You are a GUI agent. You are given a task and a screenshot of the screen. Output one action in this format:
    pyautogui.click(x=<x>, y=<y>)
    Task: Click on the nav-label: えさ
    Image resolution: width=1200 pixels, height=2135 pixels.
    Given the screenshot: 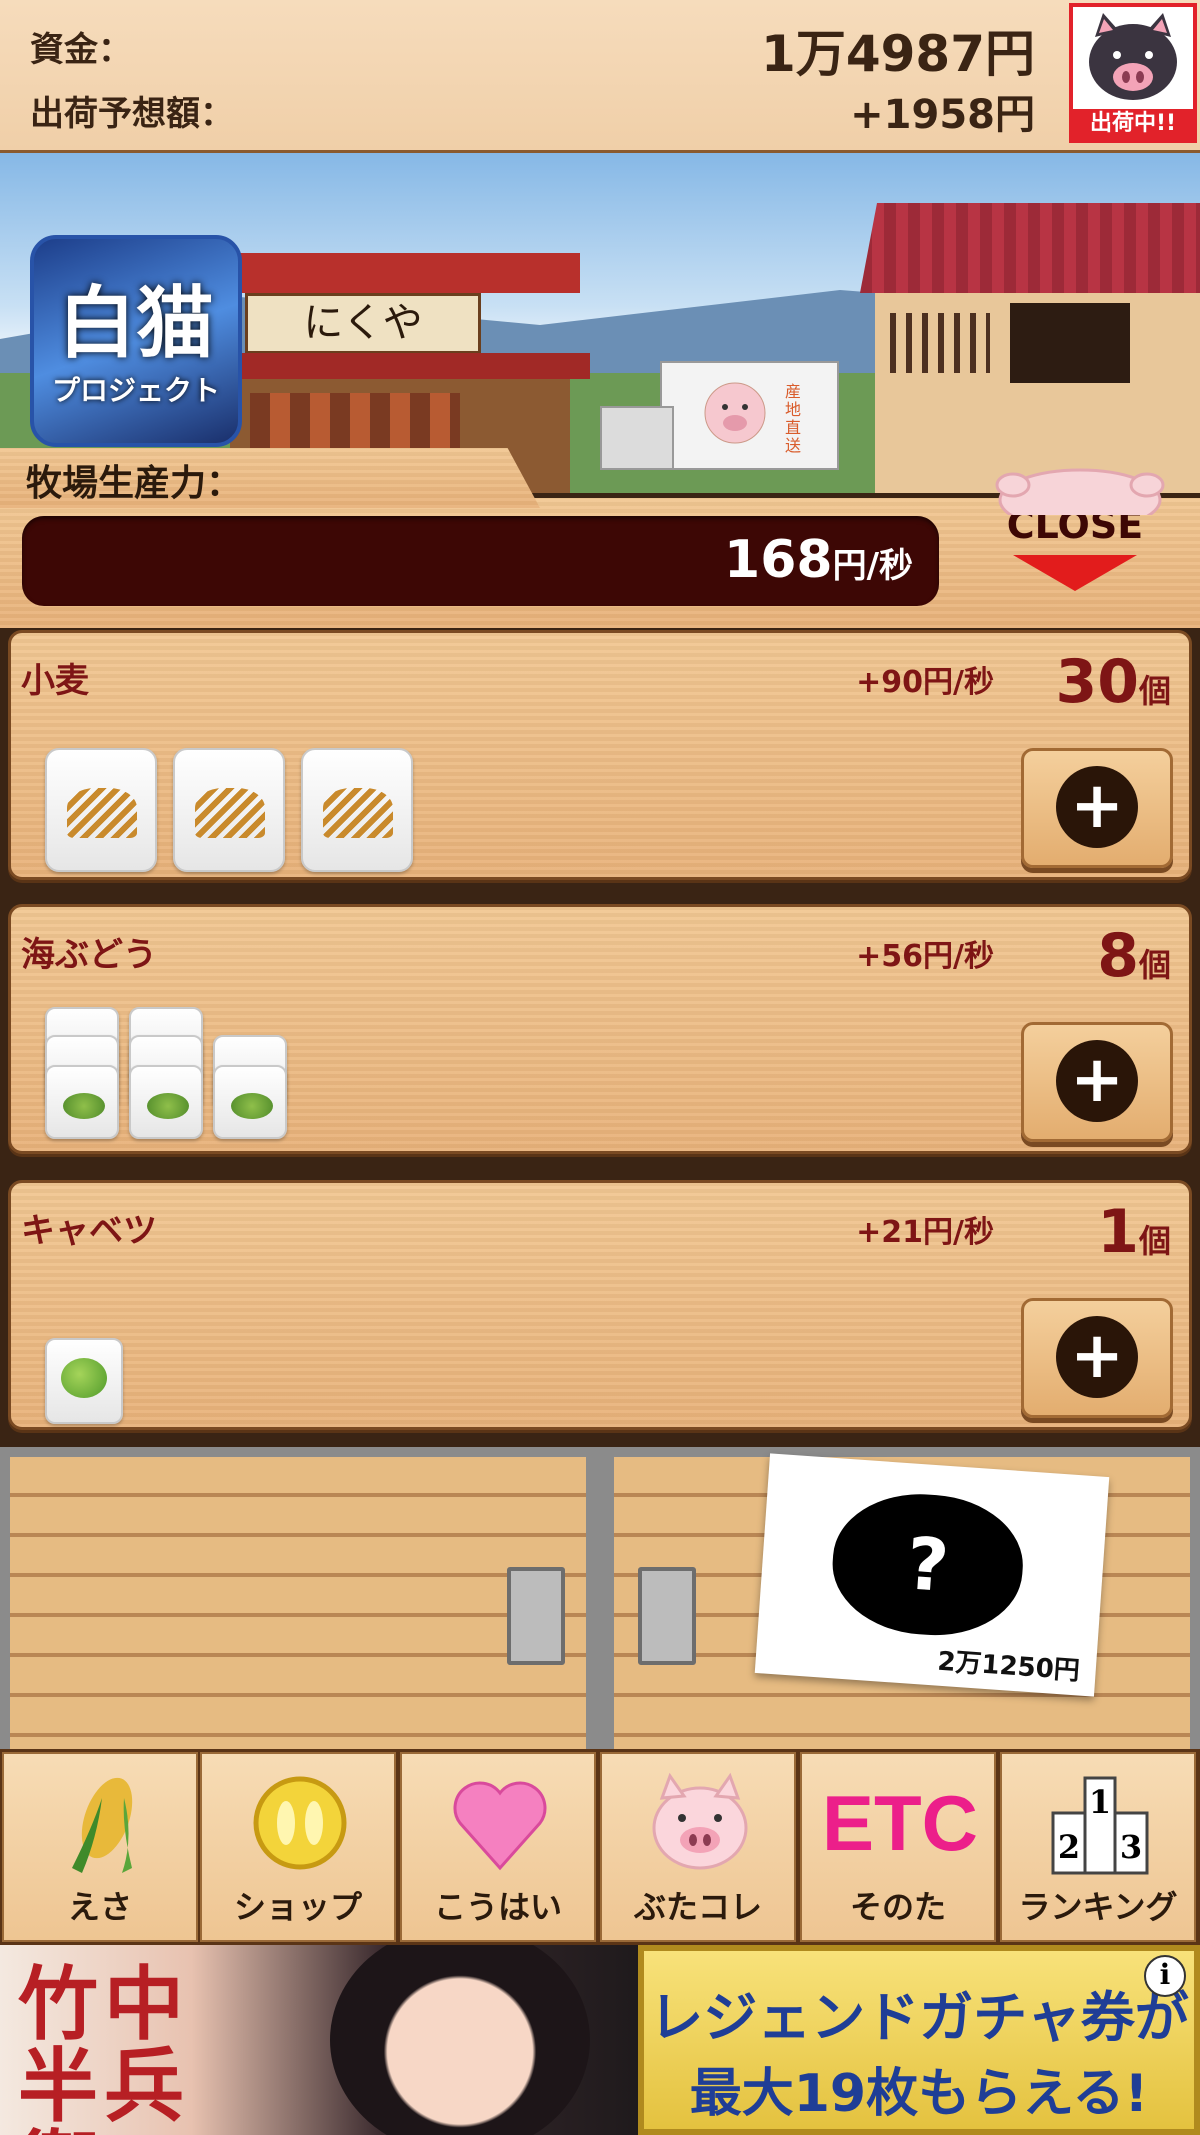 What is the action you would take?
    pyautogui.click(x=99, y=1907)
    